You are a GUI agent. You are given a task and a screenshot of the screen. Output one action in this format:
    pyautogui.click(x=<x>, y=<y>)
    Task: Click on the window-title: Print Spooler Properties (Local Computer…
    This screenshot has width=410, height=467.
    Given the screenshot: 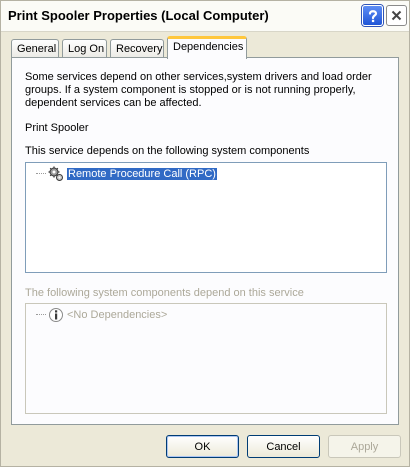 What is the action you would take?
    pyautogui.click(x=138, y=15)
    